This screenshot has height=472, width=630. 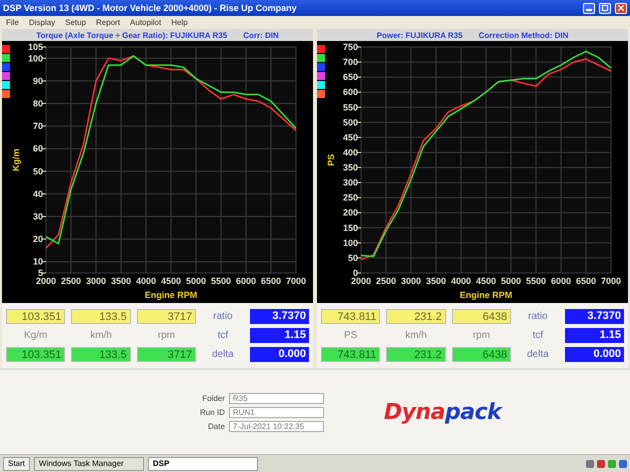 I want to click on y-tick-label: 70, so click(x=37, y=126).